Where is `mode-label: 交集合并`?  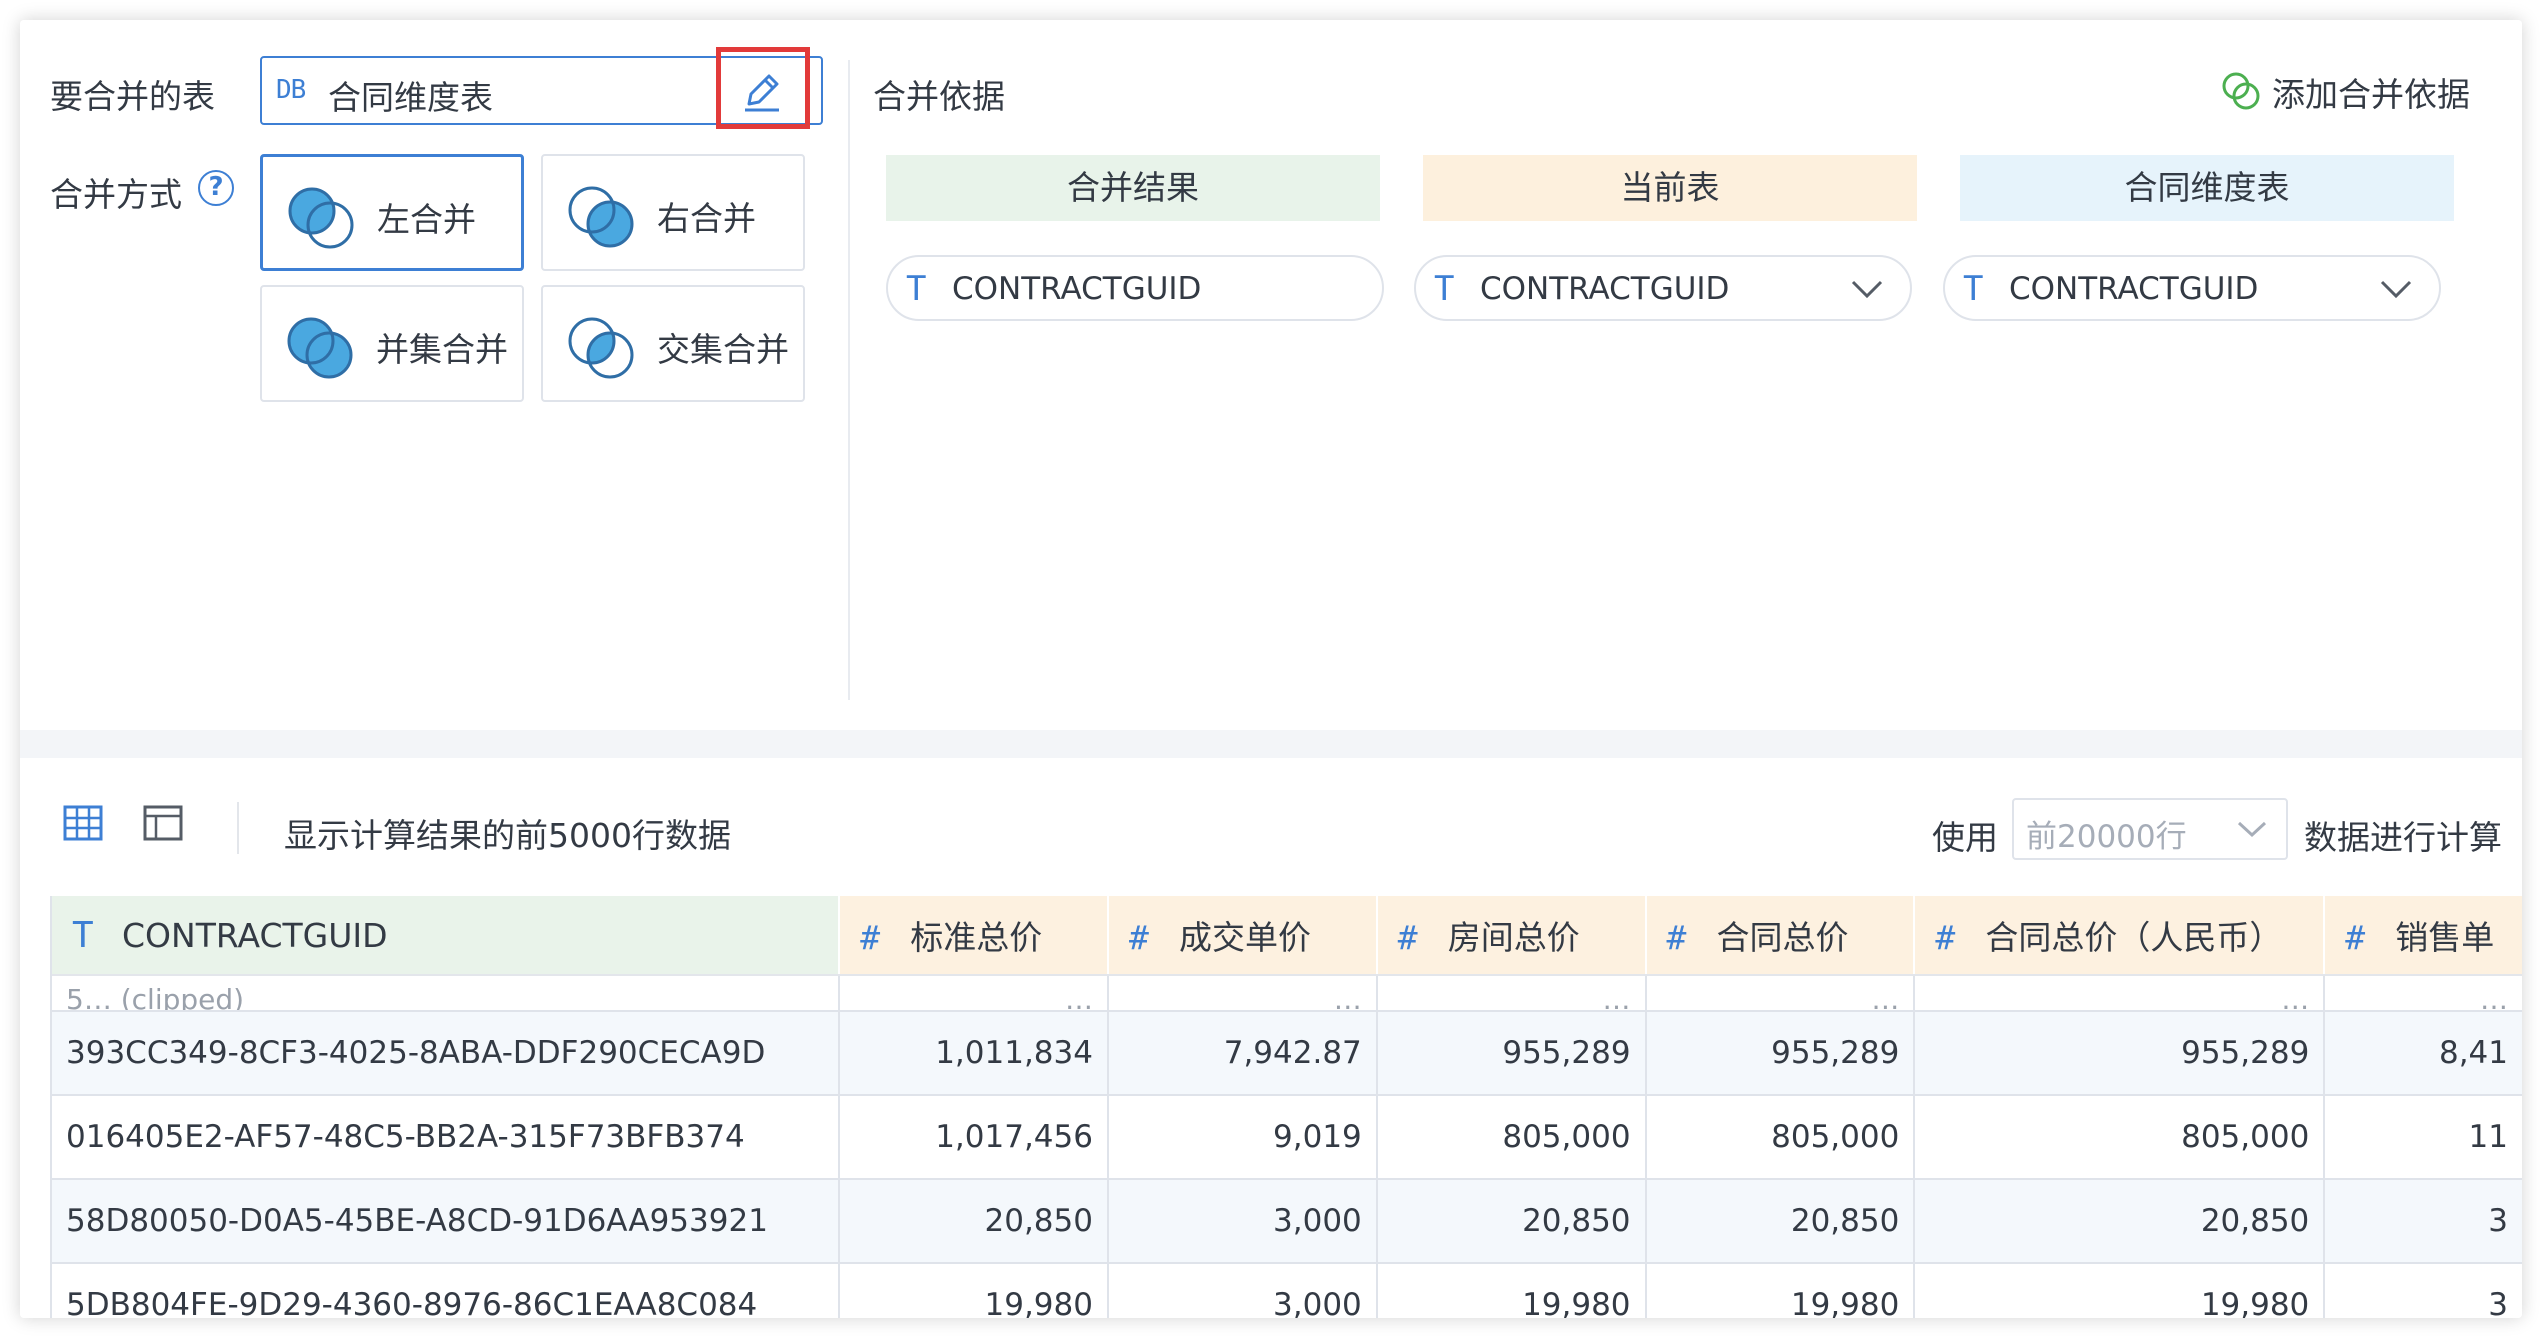
mode-label: 交集合并 is located at coordinates (723, 349).